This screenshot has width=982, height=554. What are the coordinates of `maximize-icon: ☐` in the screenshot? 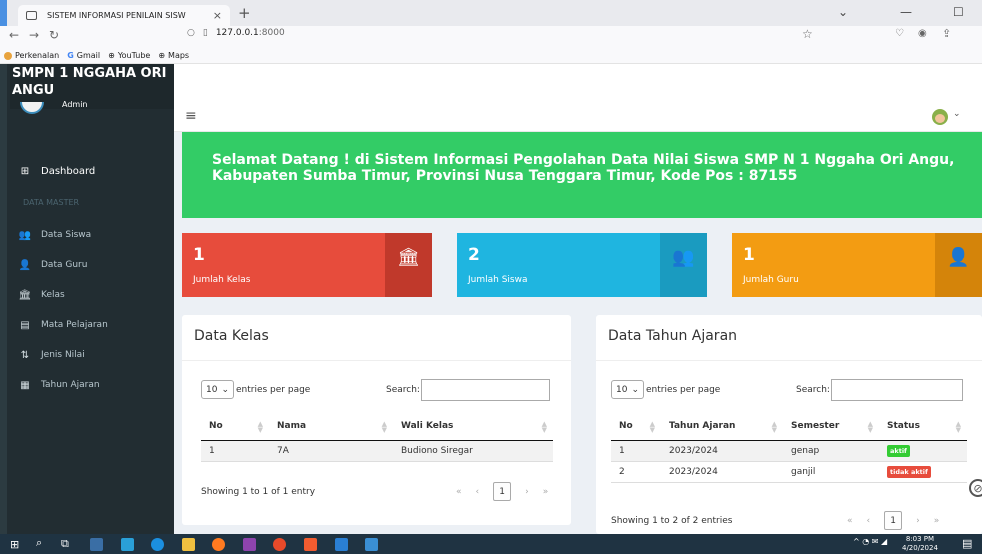 It's located at (958, 12).